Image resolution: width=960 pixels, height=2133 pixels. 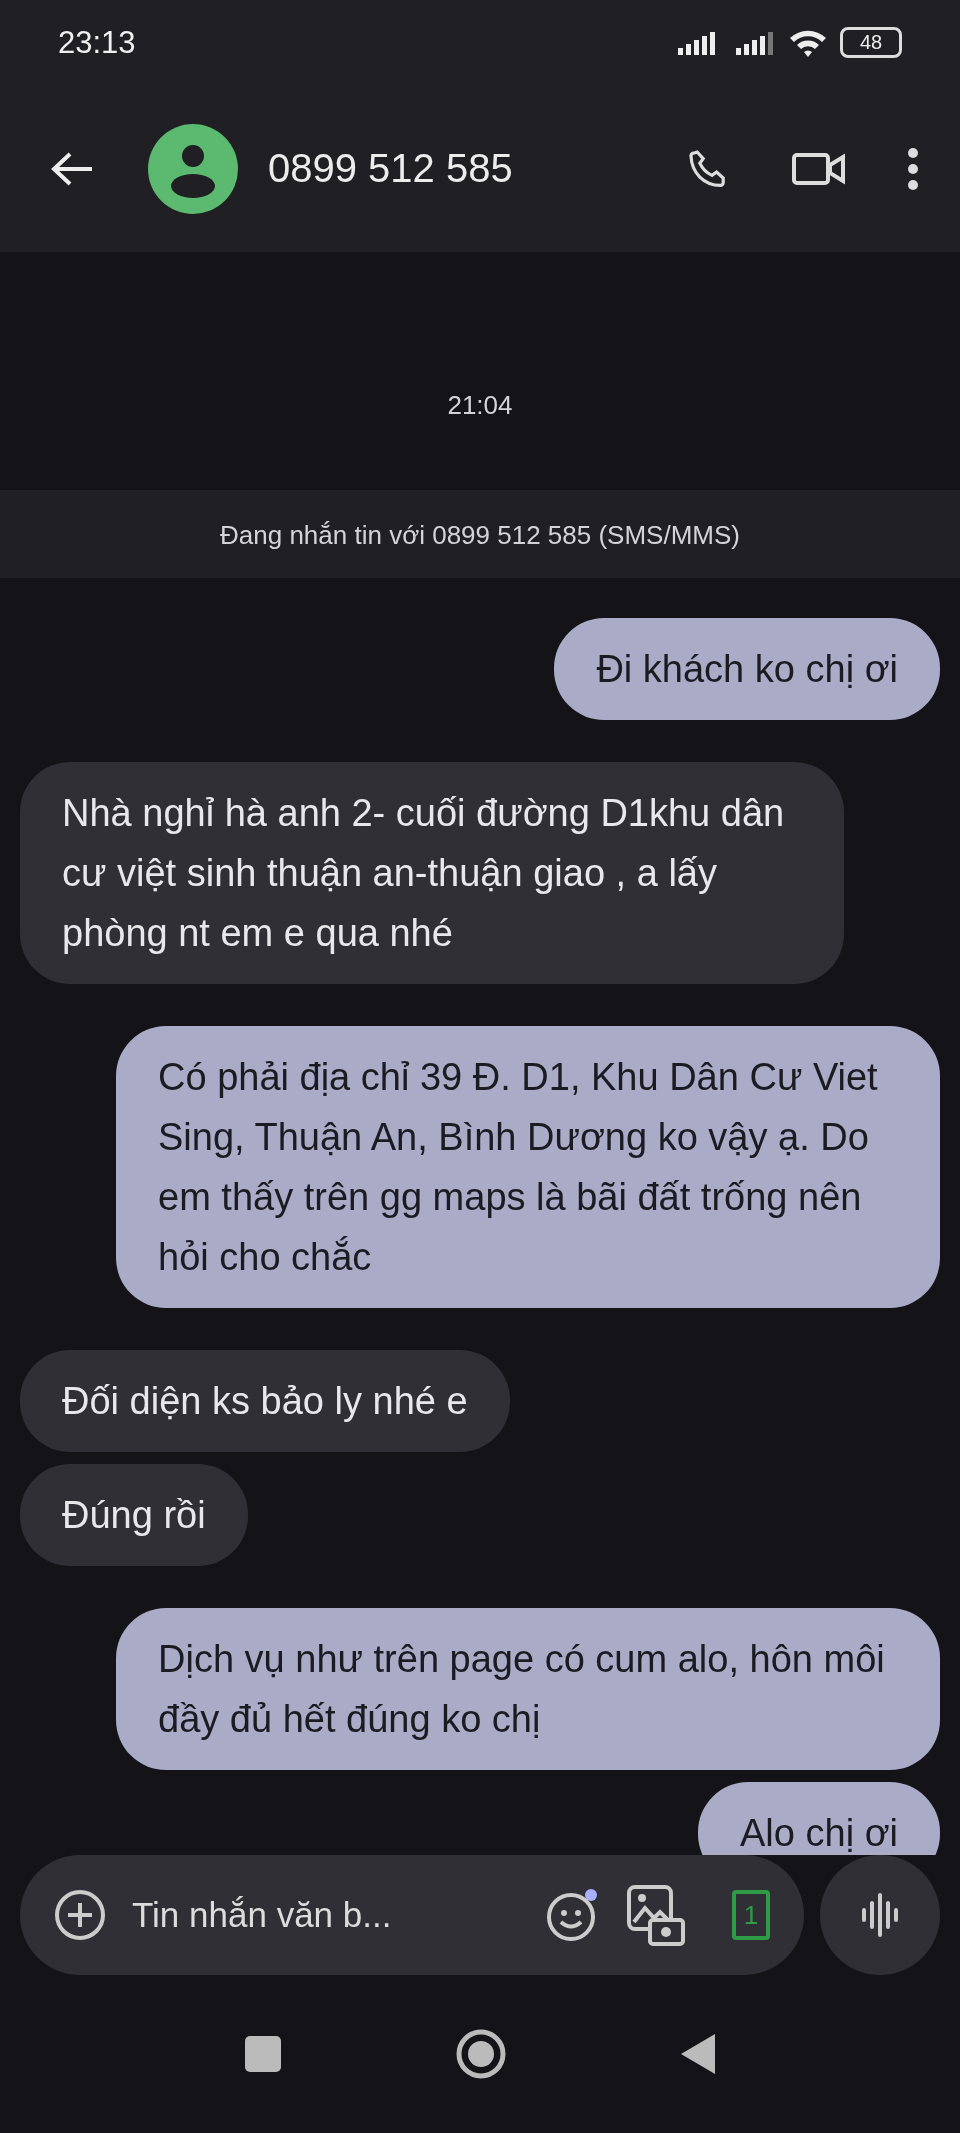 What do you see at coordinates (480, 534) in the screenshot?
I see `info-banner: Đang nhắn tin với 0899 512 585 (SMS/MMS)` at bounding box center [480, 534].